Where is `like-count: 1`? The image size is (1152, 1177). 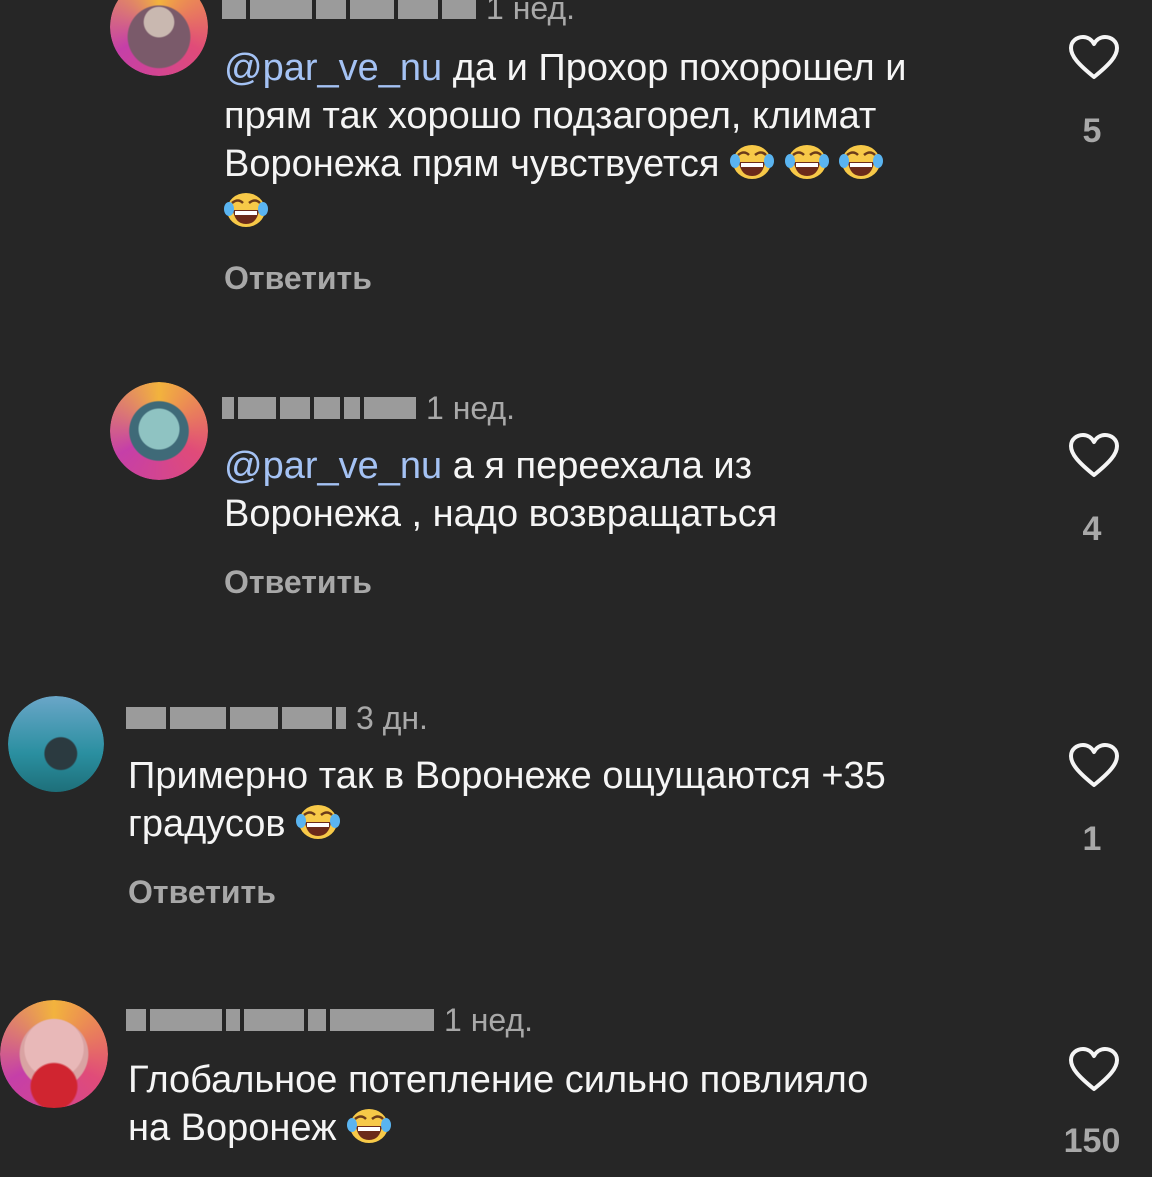 like-count: 1 is located at coordinates (1092, 839).